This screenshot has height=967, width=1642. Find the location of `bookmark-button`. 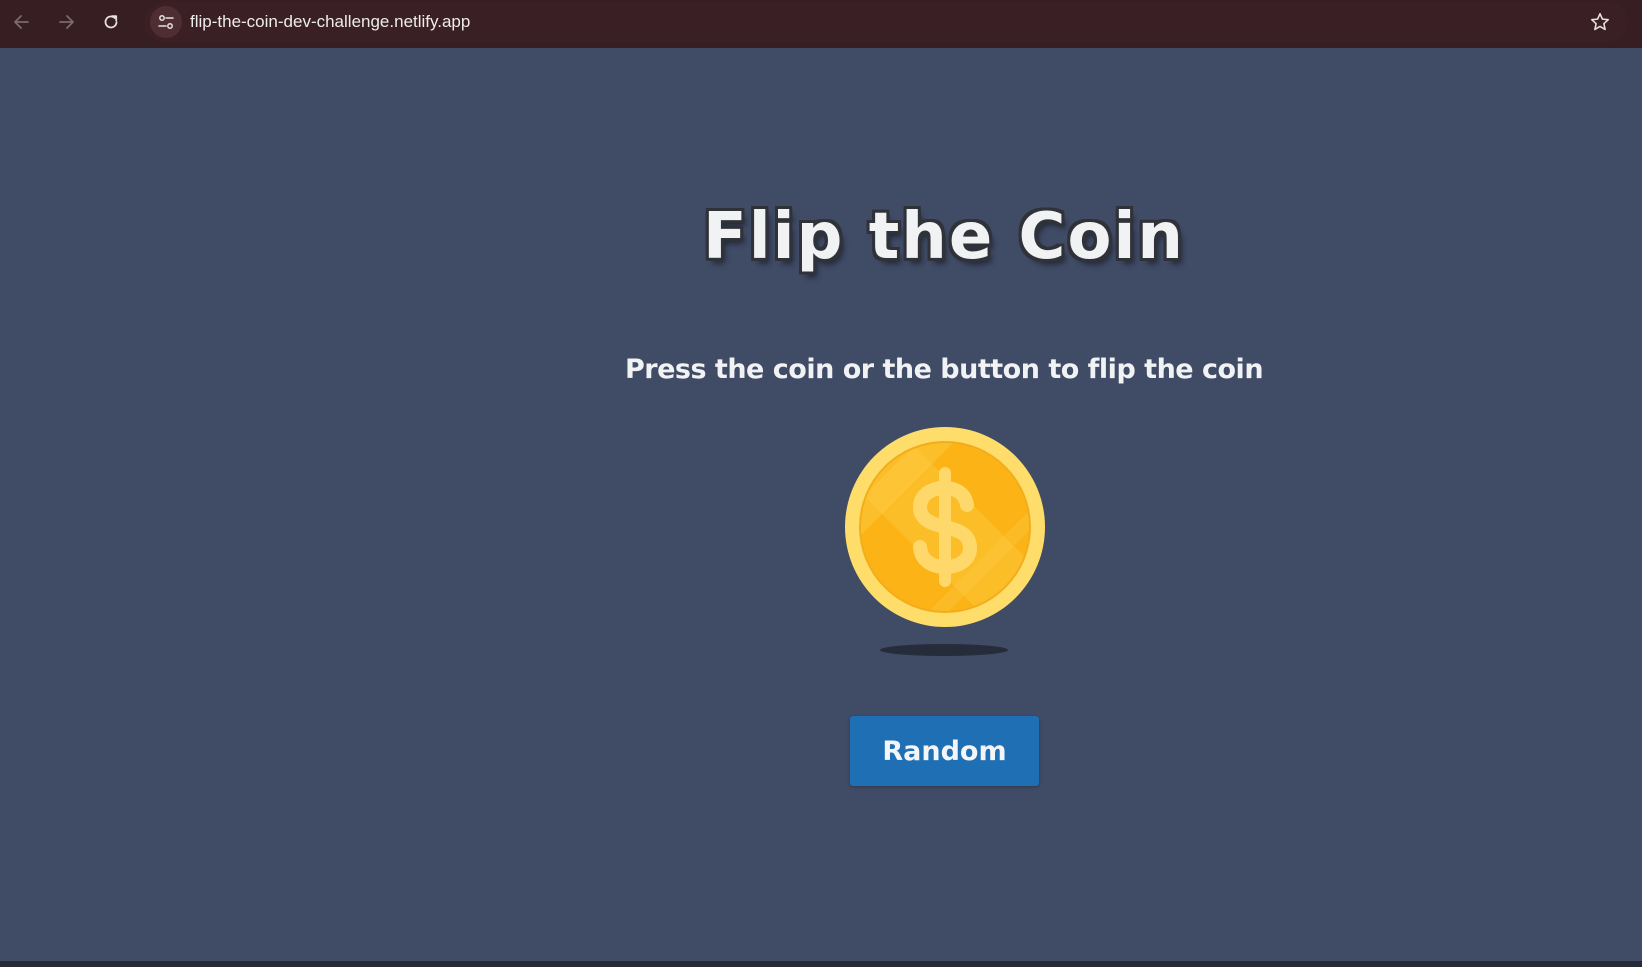

bookmark-button is located at coordinates (1600, 22).